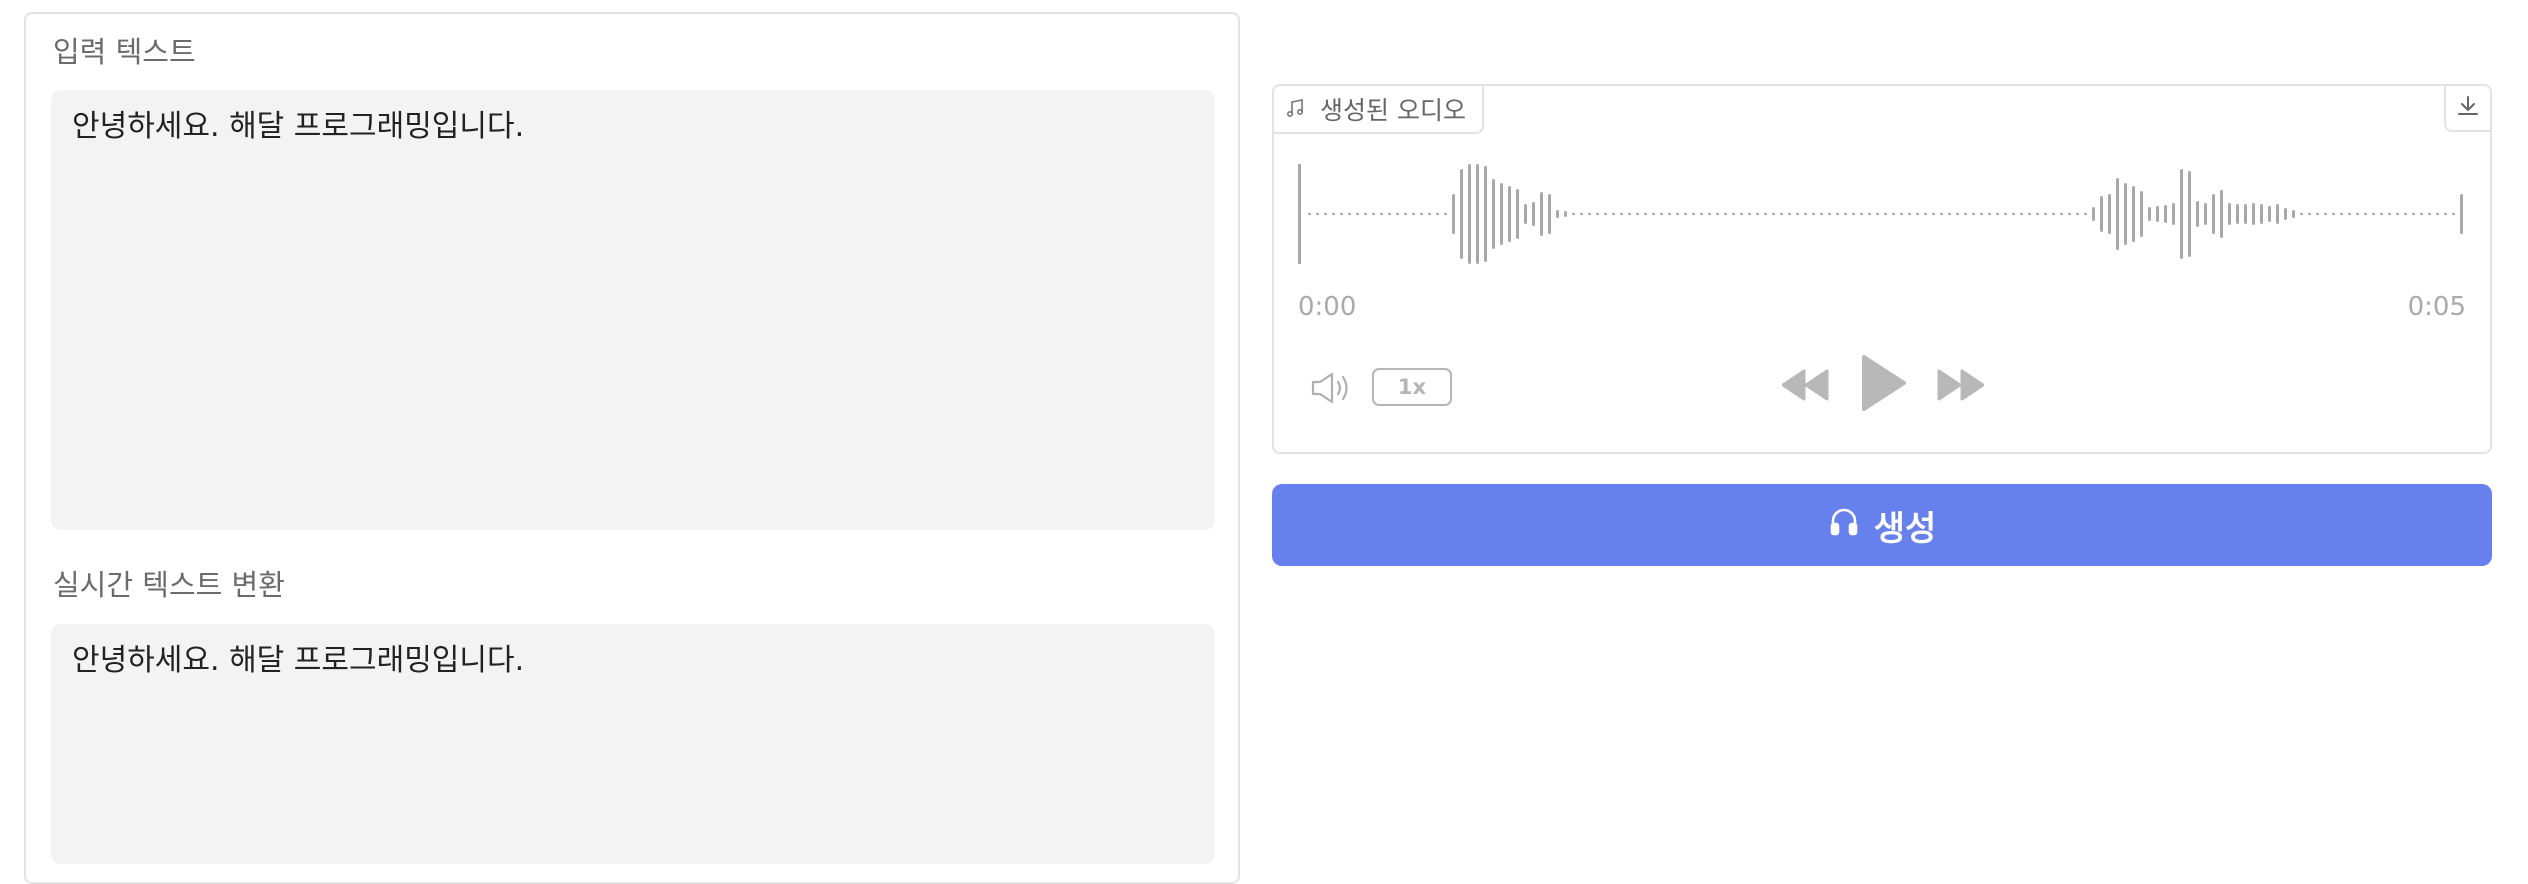 Image resolution: width=2528 pixels, height=884 pixels. I want to click on generate-button: 생성, so click(1882, 525).